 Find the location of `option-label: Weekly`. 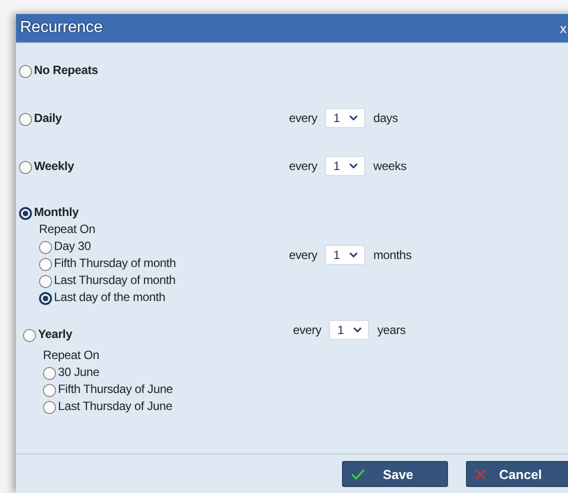

option-label: Weekly is located at coordinates (54, 166).